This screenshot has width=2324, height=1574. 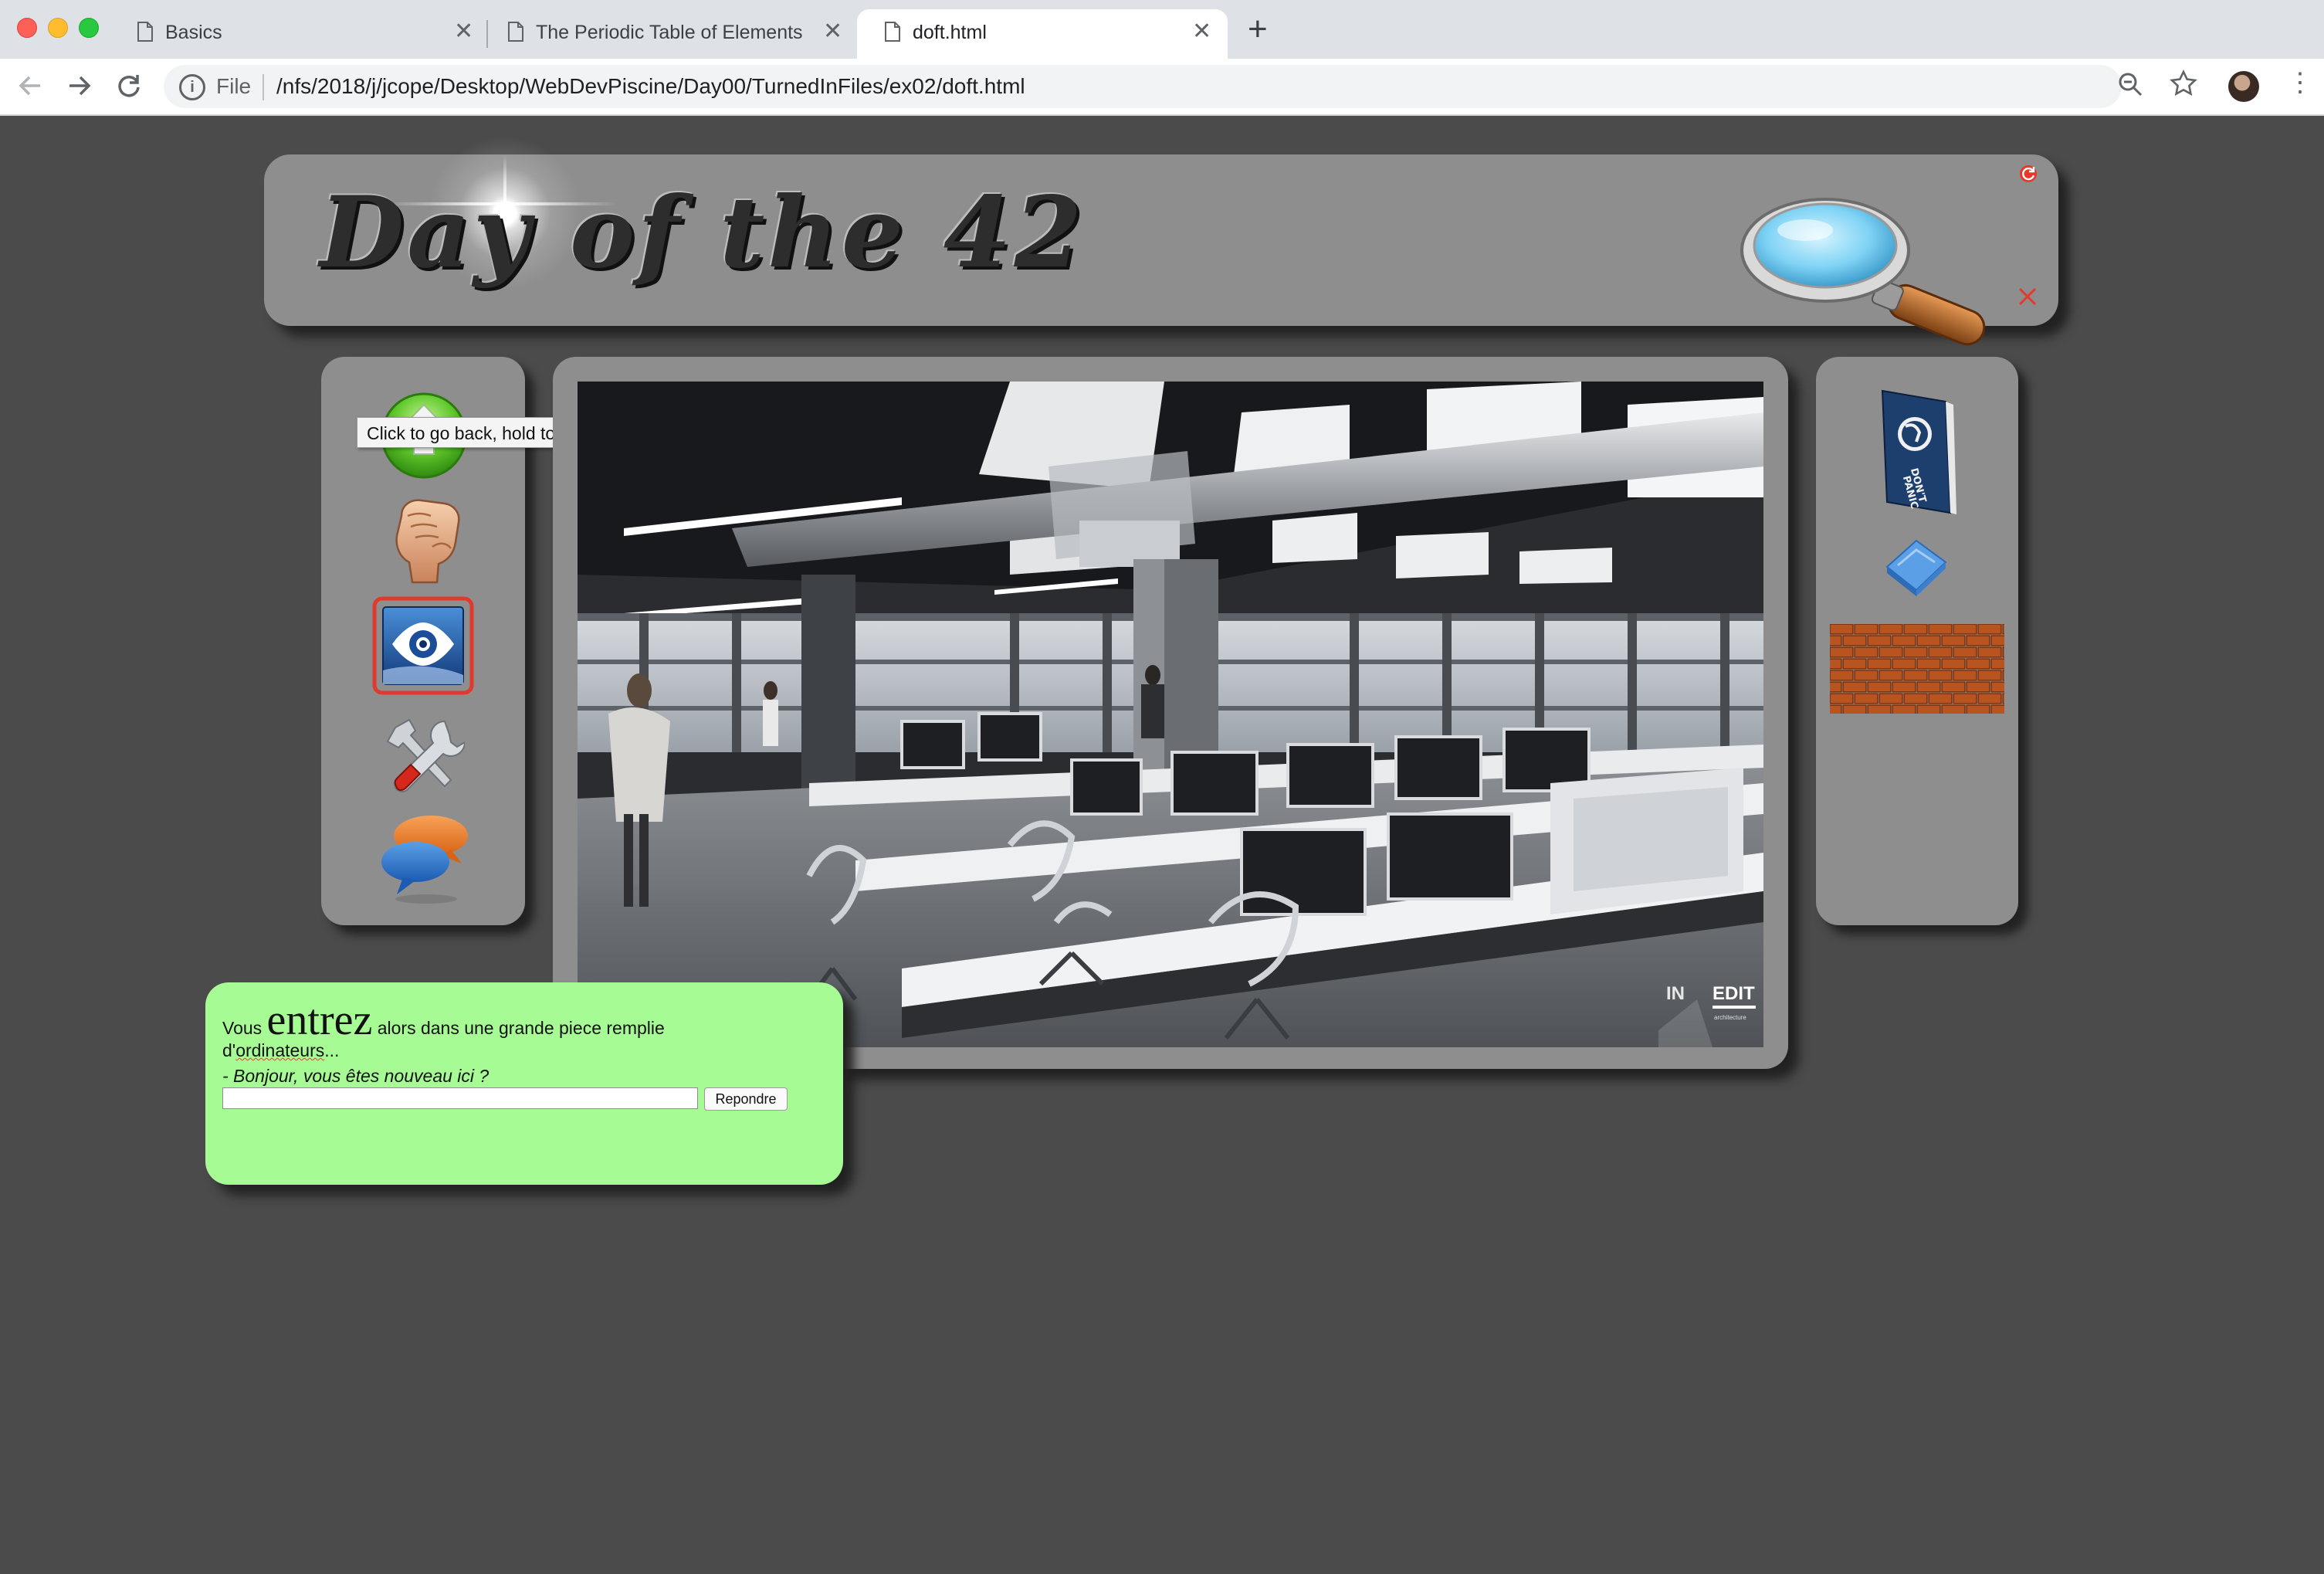 I want to click on dialog-quote: - Bonjour, vous êtes nouveau ici ?, so click(x=356, y=1076).